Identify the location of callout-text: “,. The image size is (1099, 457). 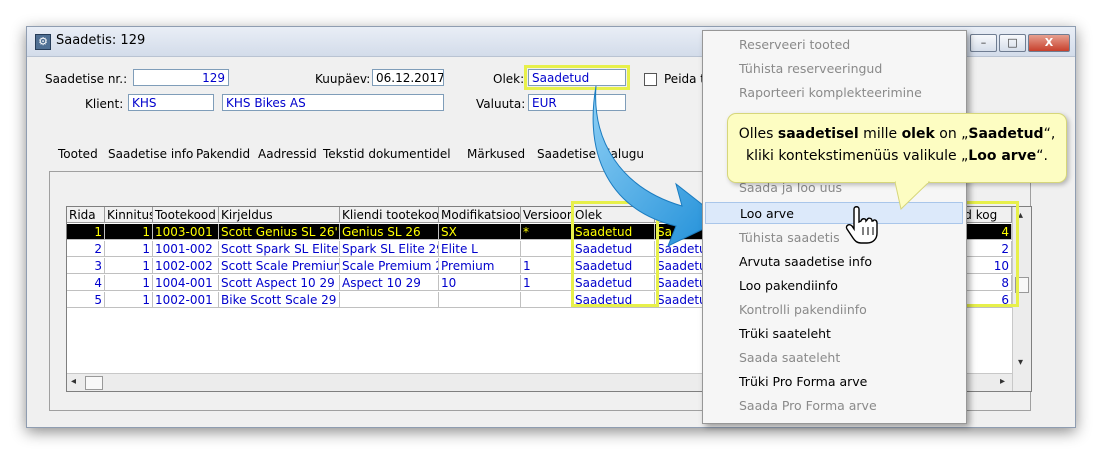
(1049, 134).